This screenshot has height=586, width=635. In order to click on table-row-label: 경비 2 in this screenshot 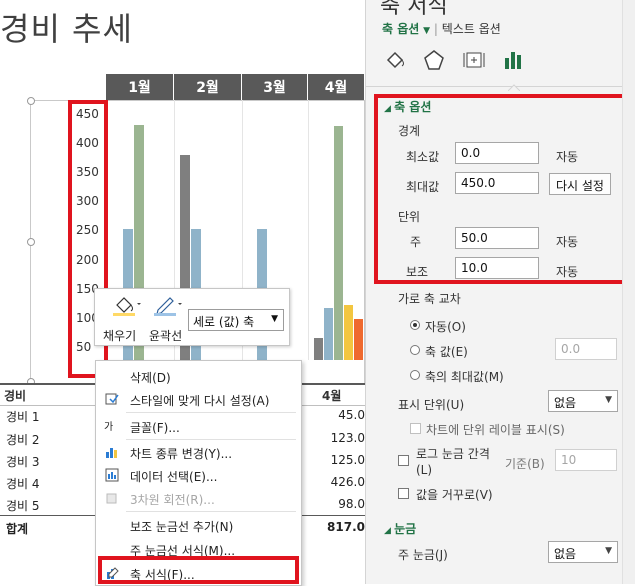, I will do `click(23, 440)`.